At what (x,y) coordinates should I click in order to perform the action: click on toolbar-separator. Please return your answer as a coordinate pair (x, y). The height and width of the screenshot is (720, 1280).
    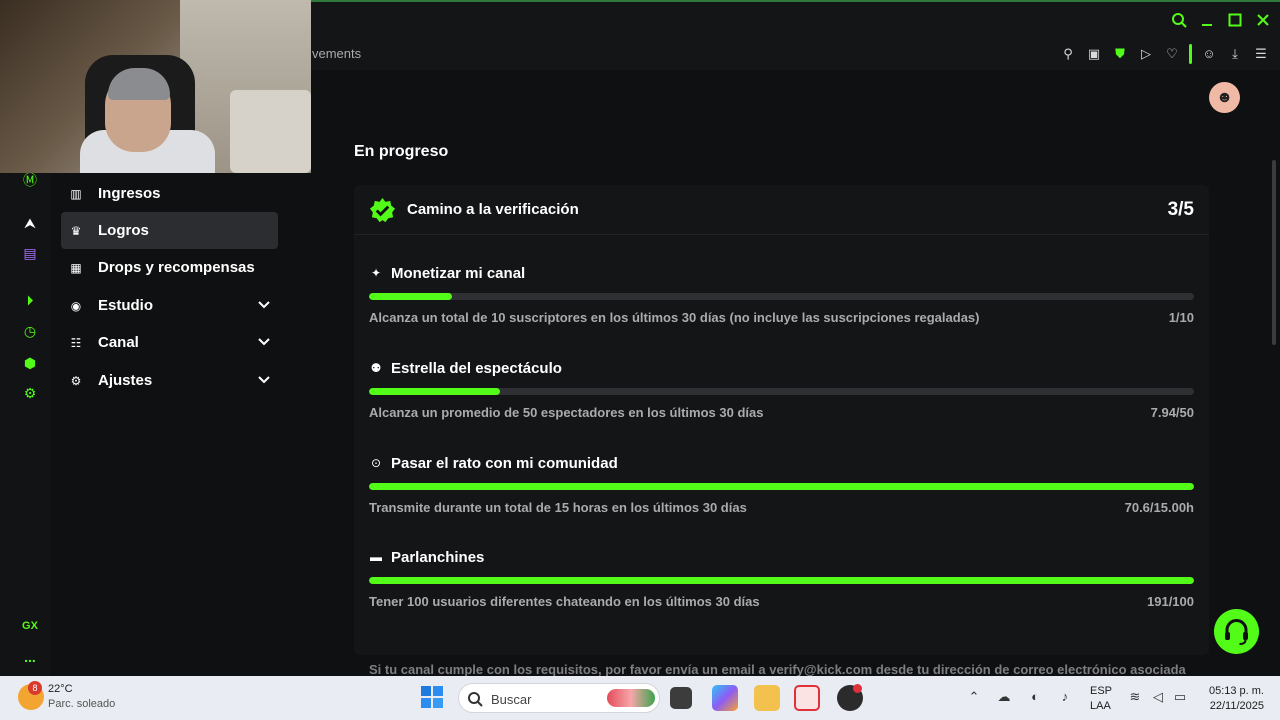
    Looking at the image, I should click on (1190, 54).